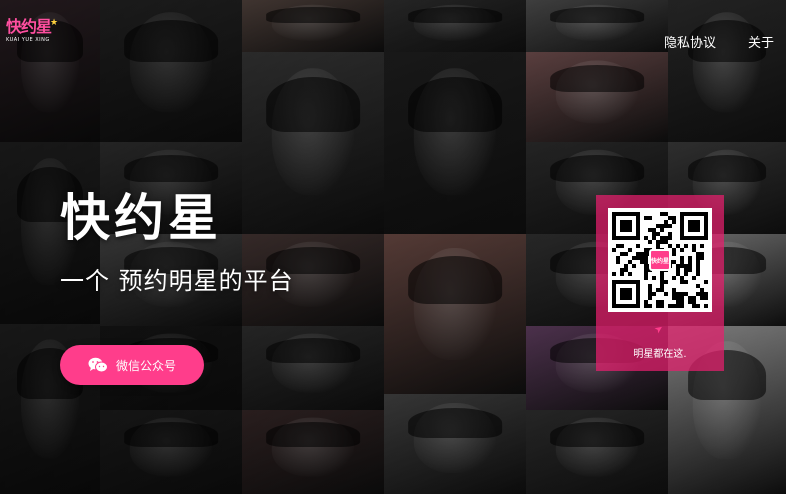 This screenshot has width=786, height=494. Describe the element at coordinates (719, 41) in the screenshot. I see `top-nav: 隐私协议 关于` at that location.